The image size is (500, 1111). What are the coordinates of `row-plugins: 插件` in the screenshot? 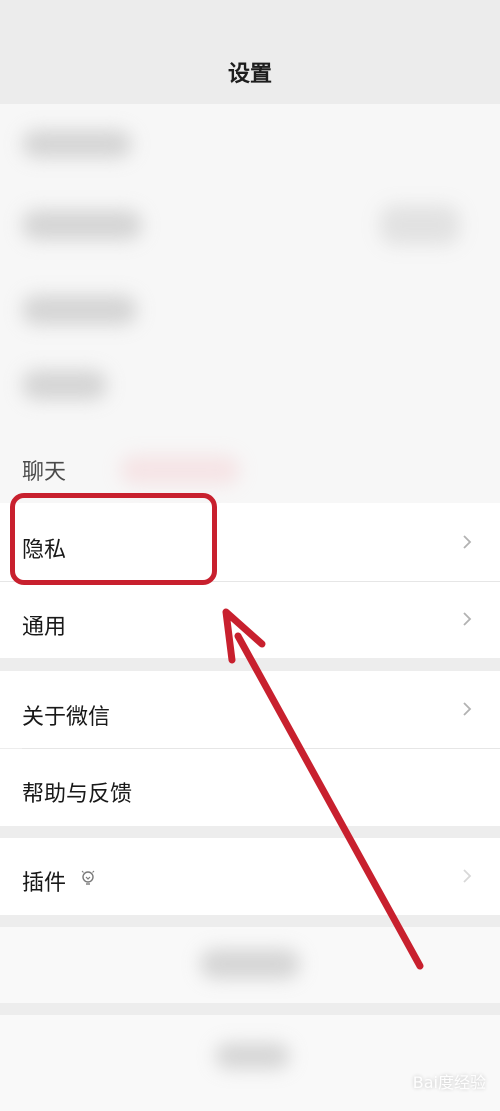 It's located at (250, 876).